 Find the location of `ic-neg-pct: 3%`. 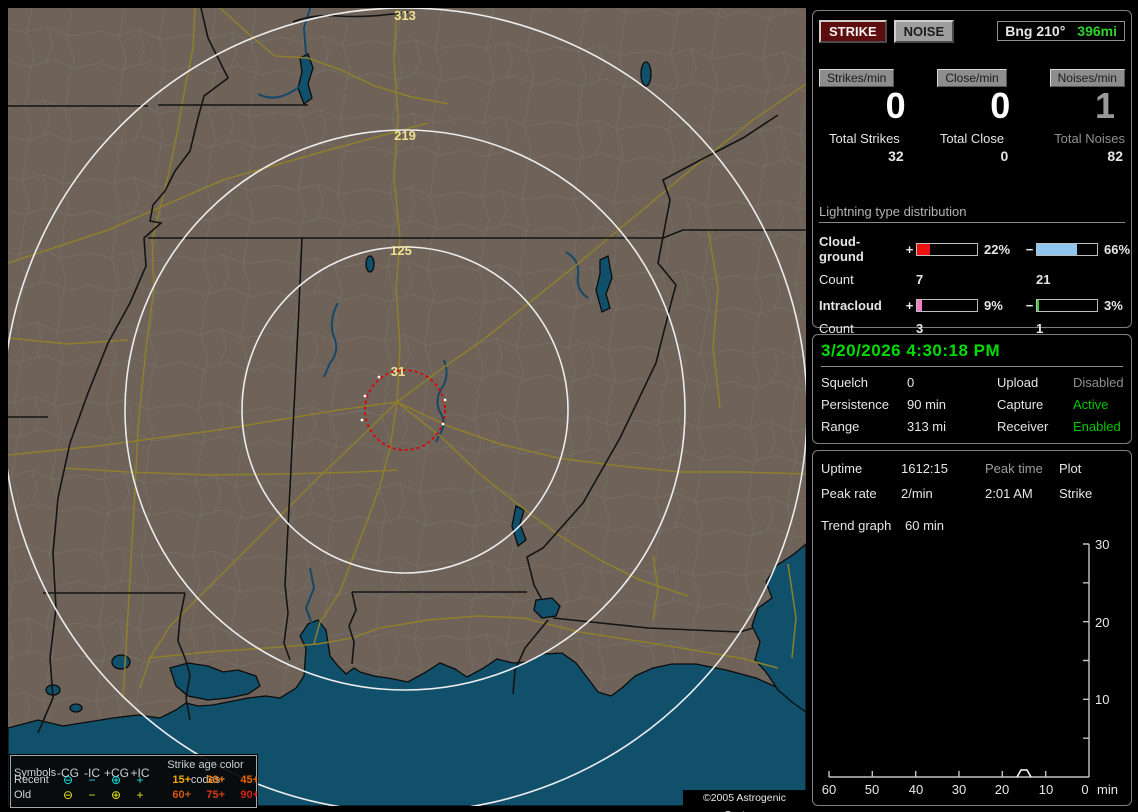

ic-neg-pct: 3% is located at coordinates (1113, 305).